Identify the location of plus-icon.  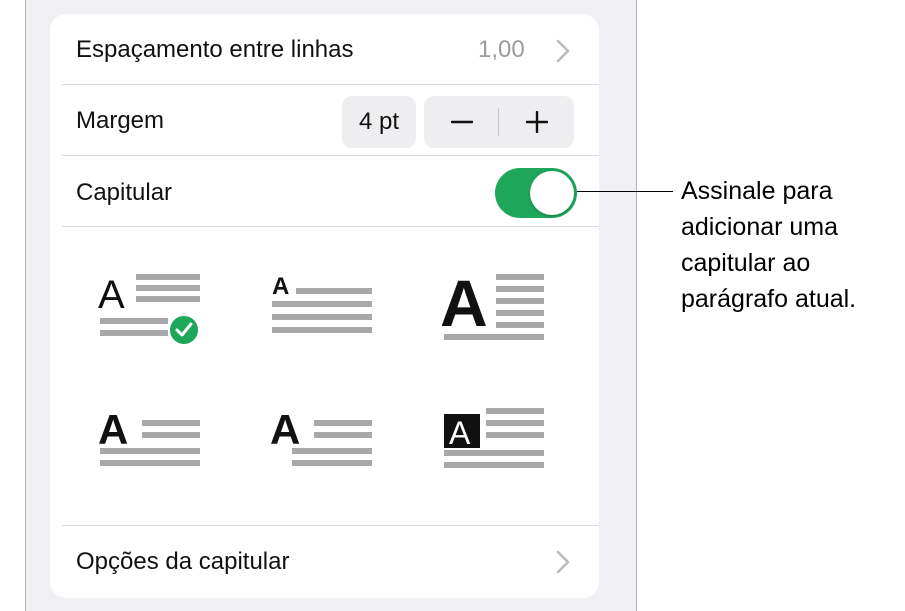
(536, 122).